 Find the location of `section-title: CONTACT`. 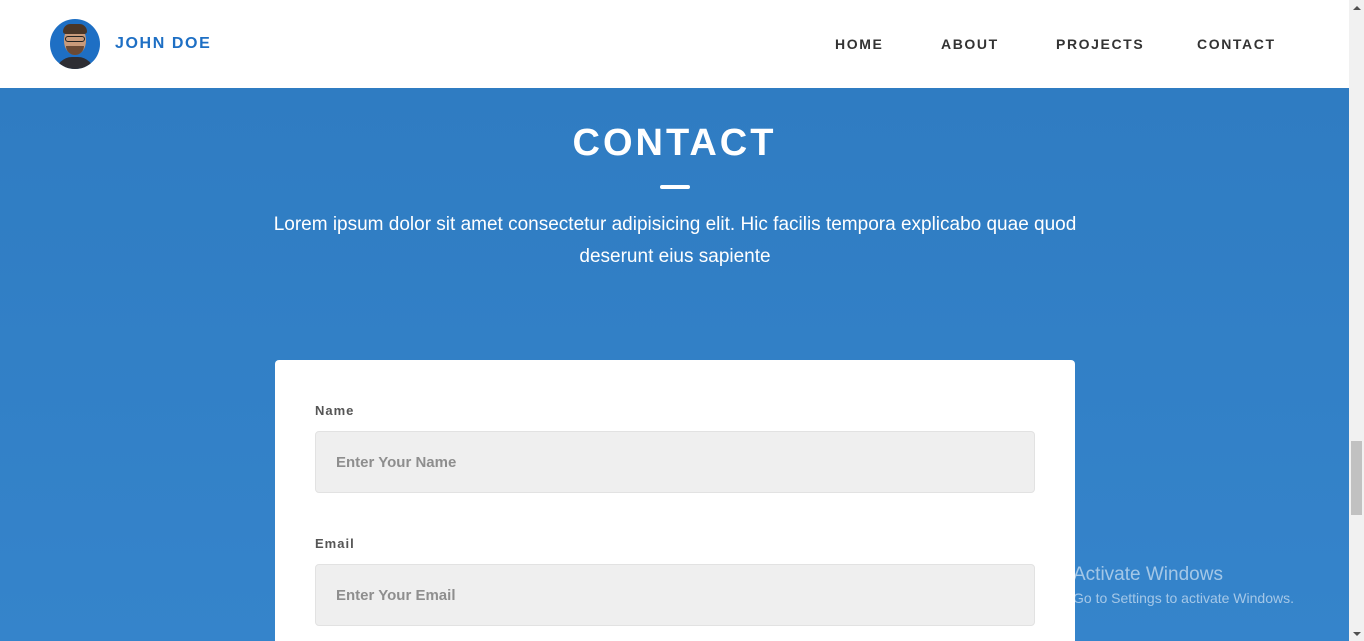

section-title: CONTACT is located at coordinates (674, 143).